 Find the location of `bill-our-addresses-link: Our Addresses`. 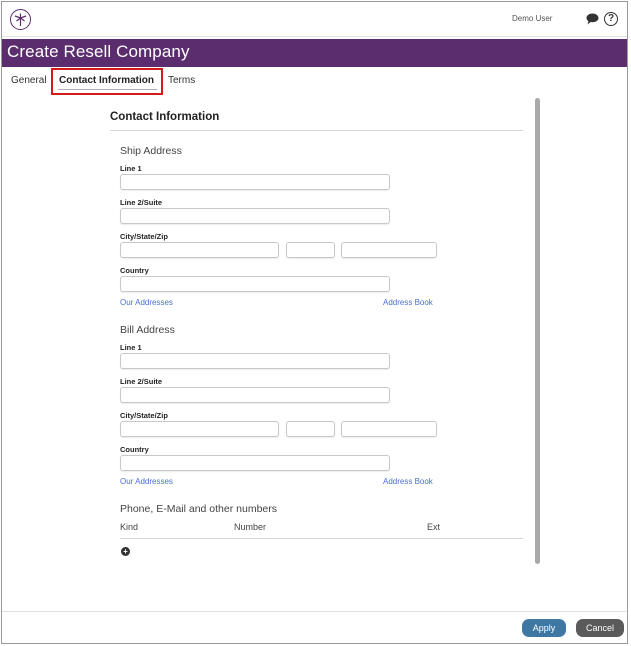

bill-our-addresses-link: Our Addresses is located at coordinates (146, 481).